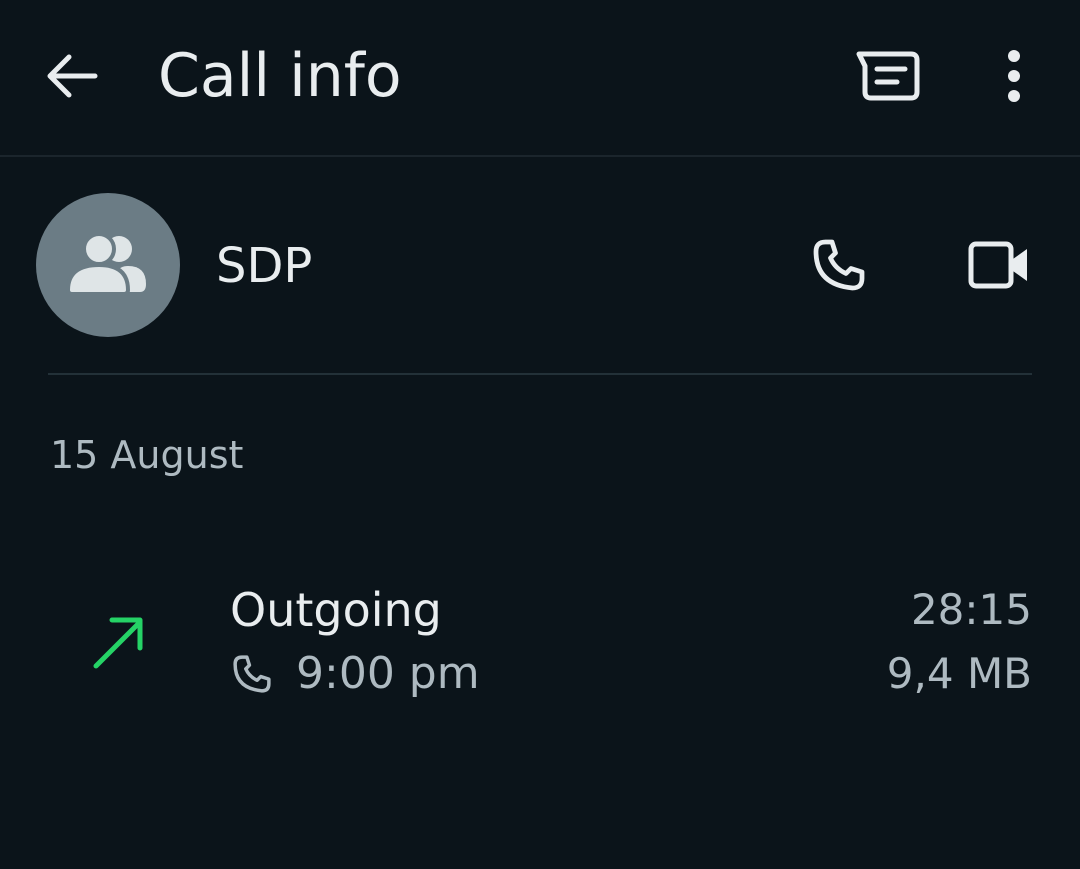 This screenshot has height=869, width=1080. I want to click on outgoing-arrow-icon, so click(118, 643).